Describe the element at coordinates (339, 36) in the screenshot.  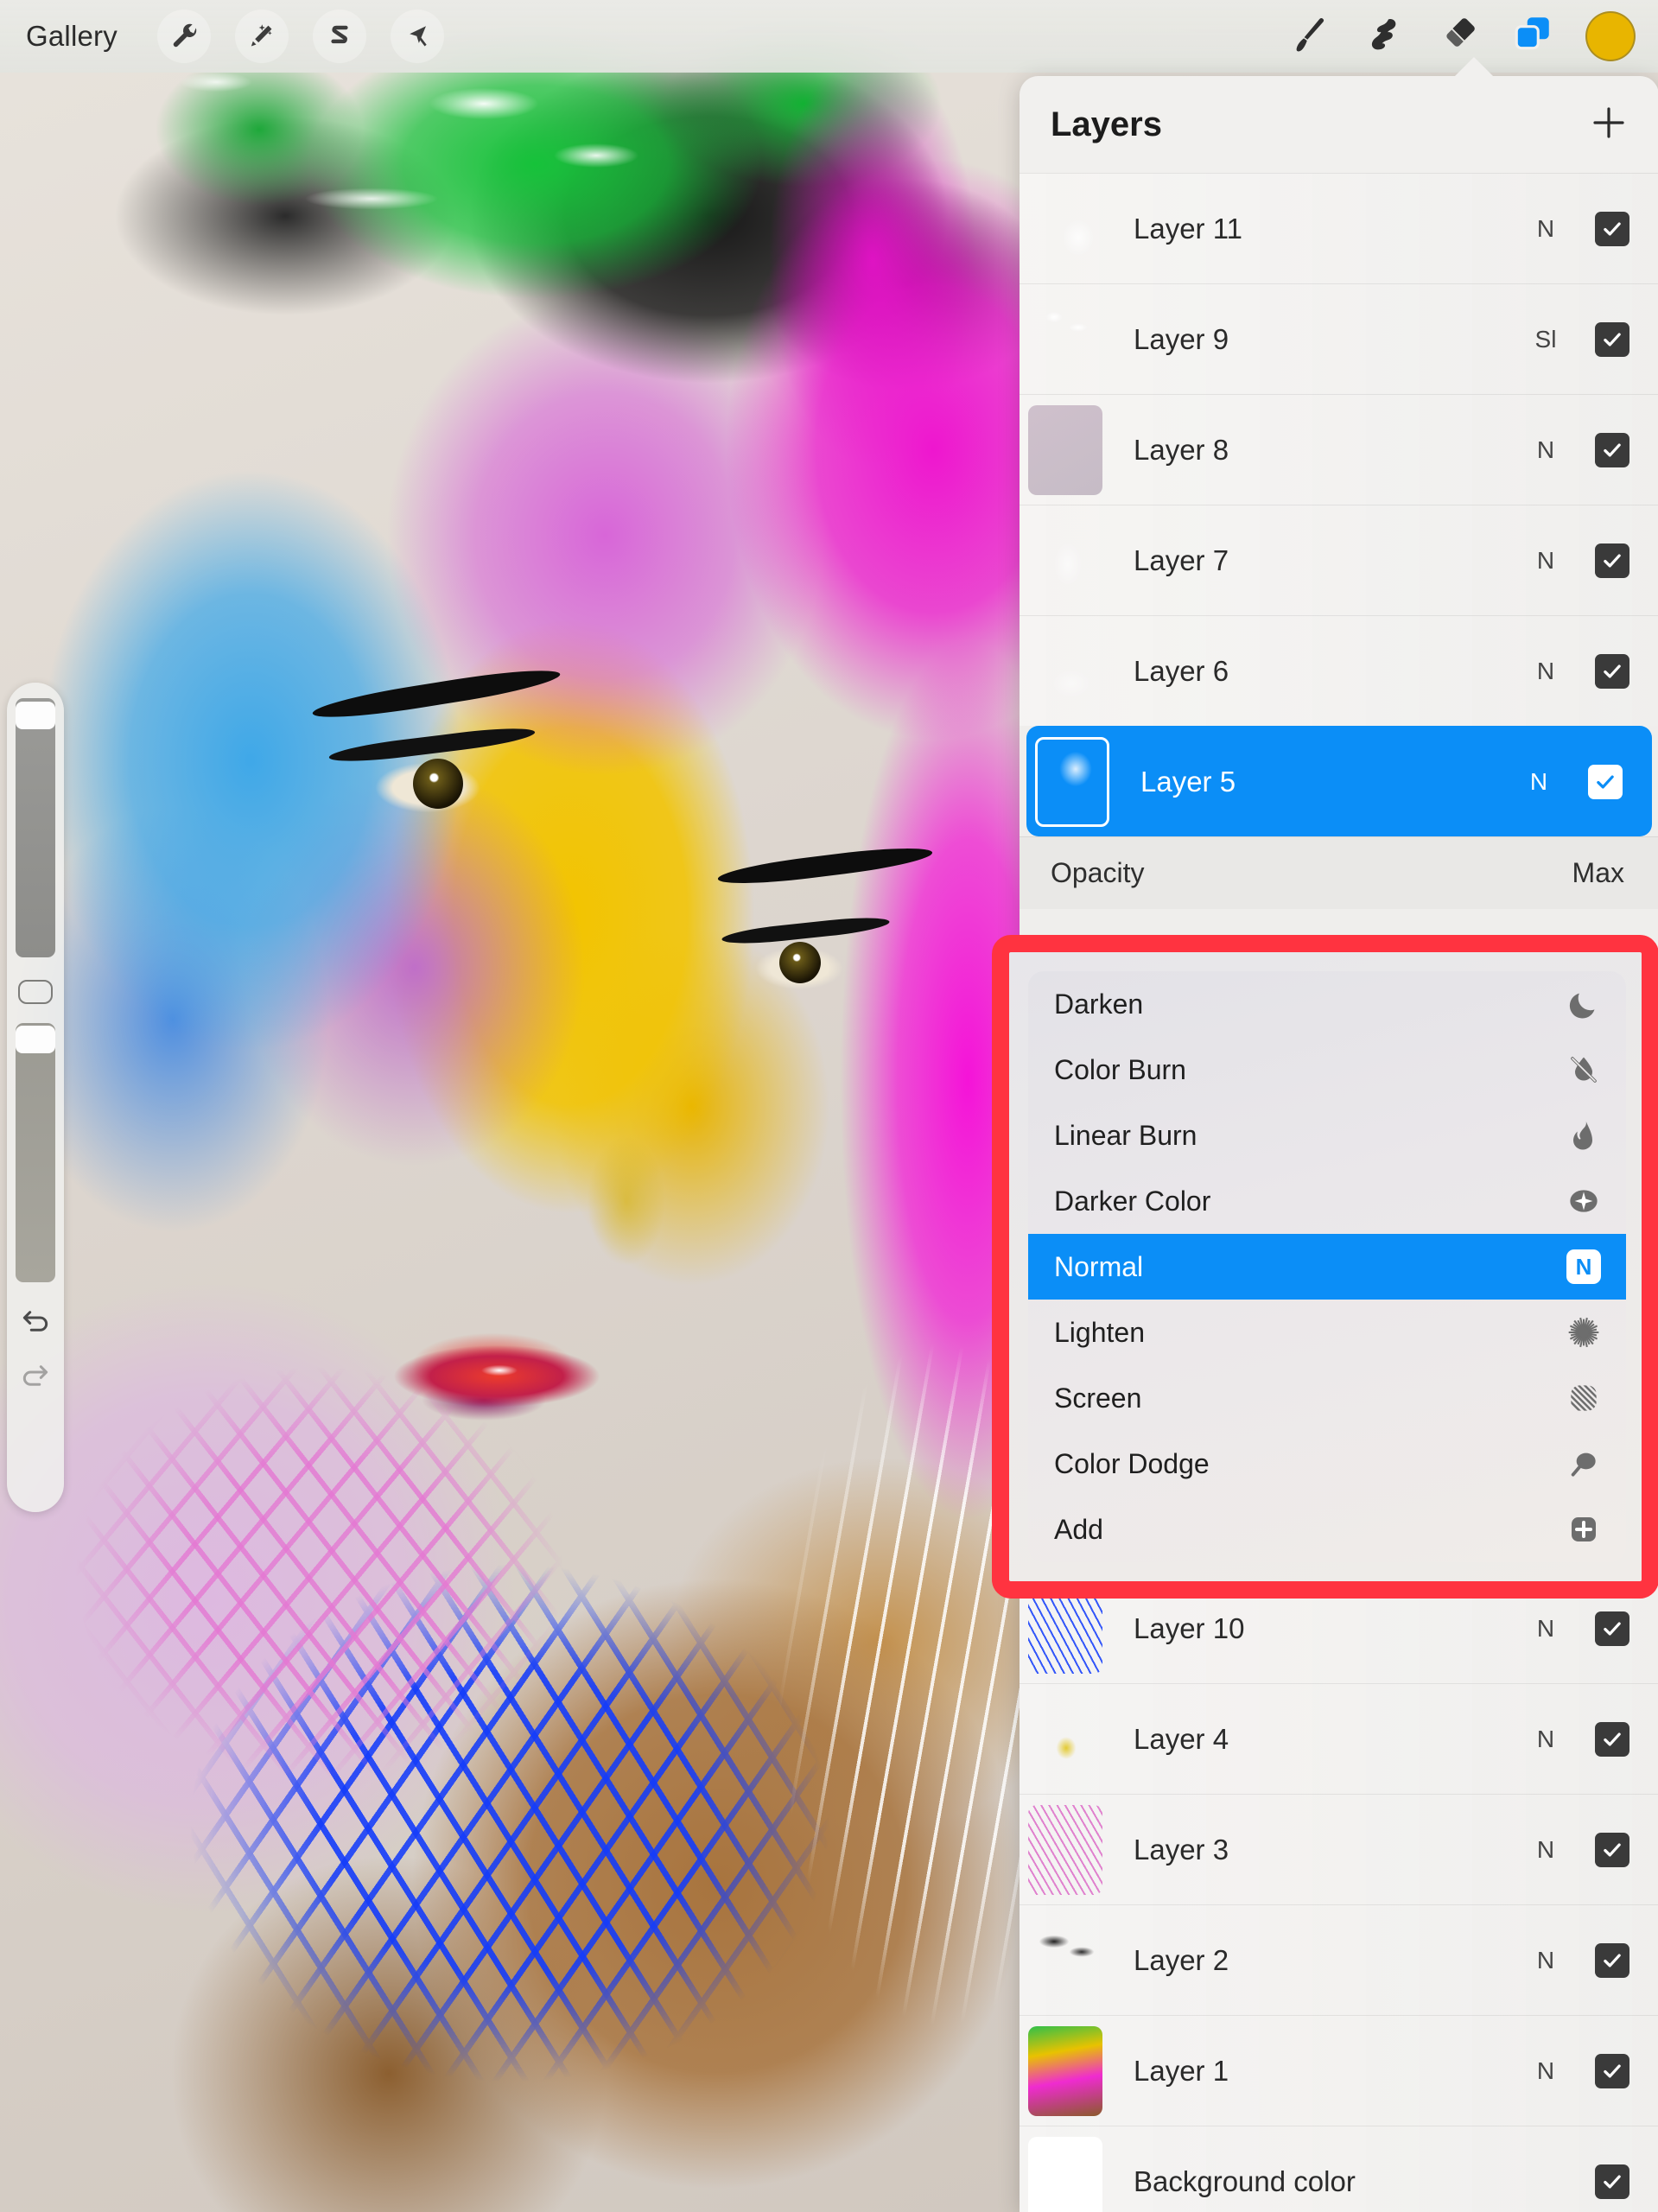
I see `selection-button` at that location.